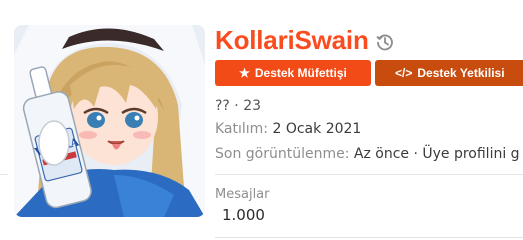 The width and height of the screenshot is (523, 240). What do you see at coordinates (243, 215) in the screenshot?
I see `messages-count: 1.000` at bounding box center [243, 215].